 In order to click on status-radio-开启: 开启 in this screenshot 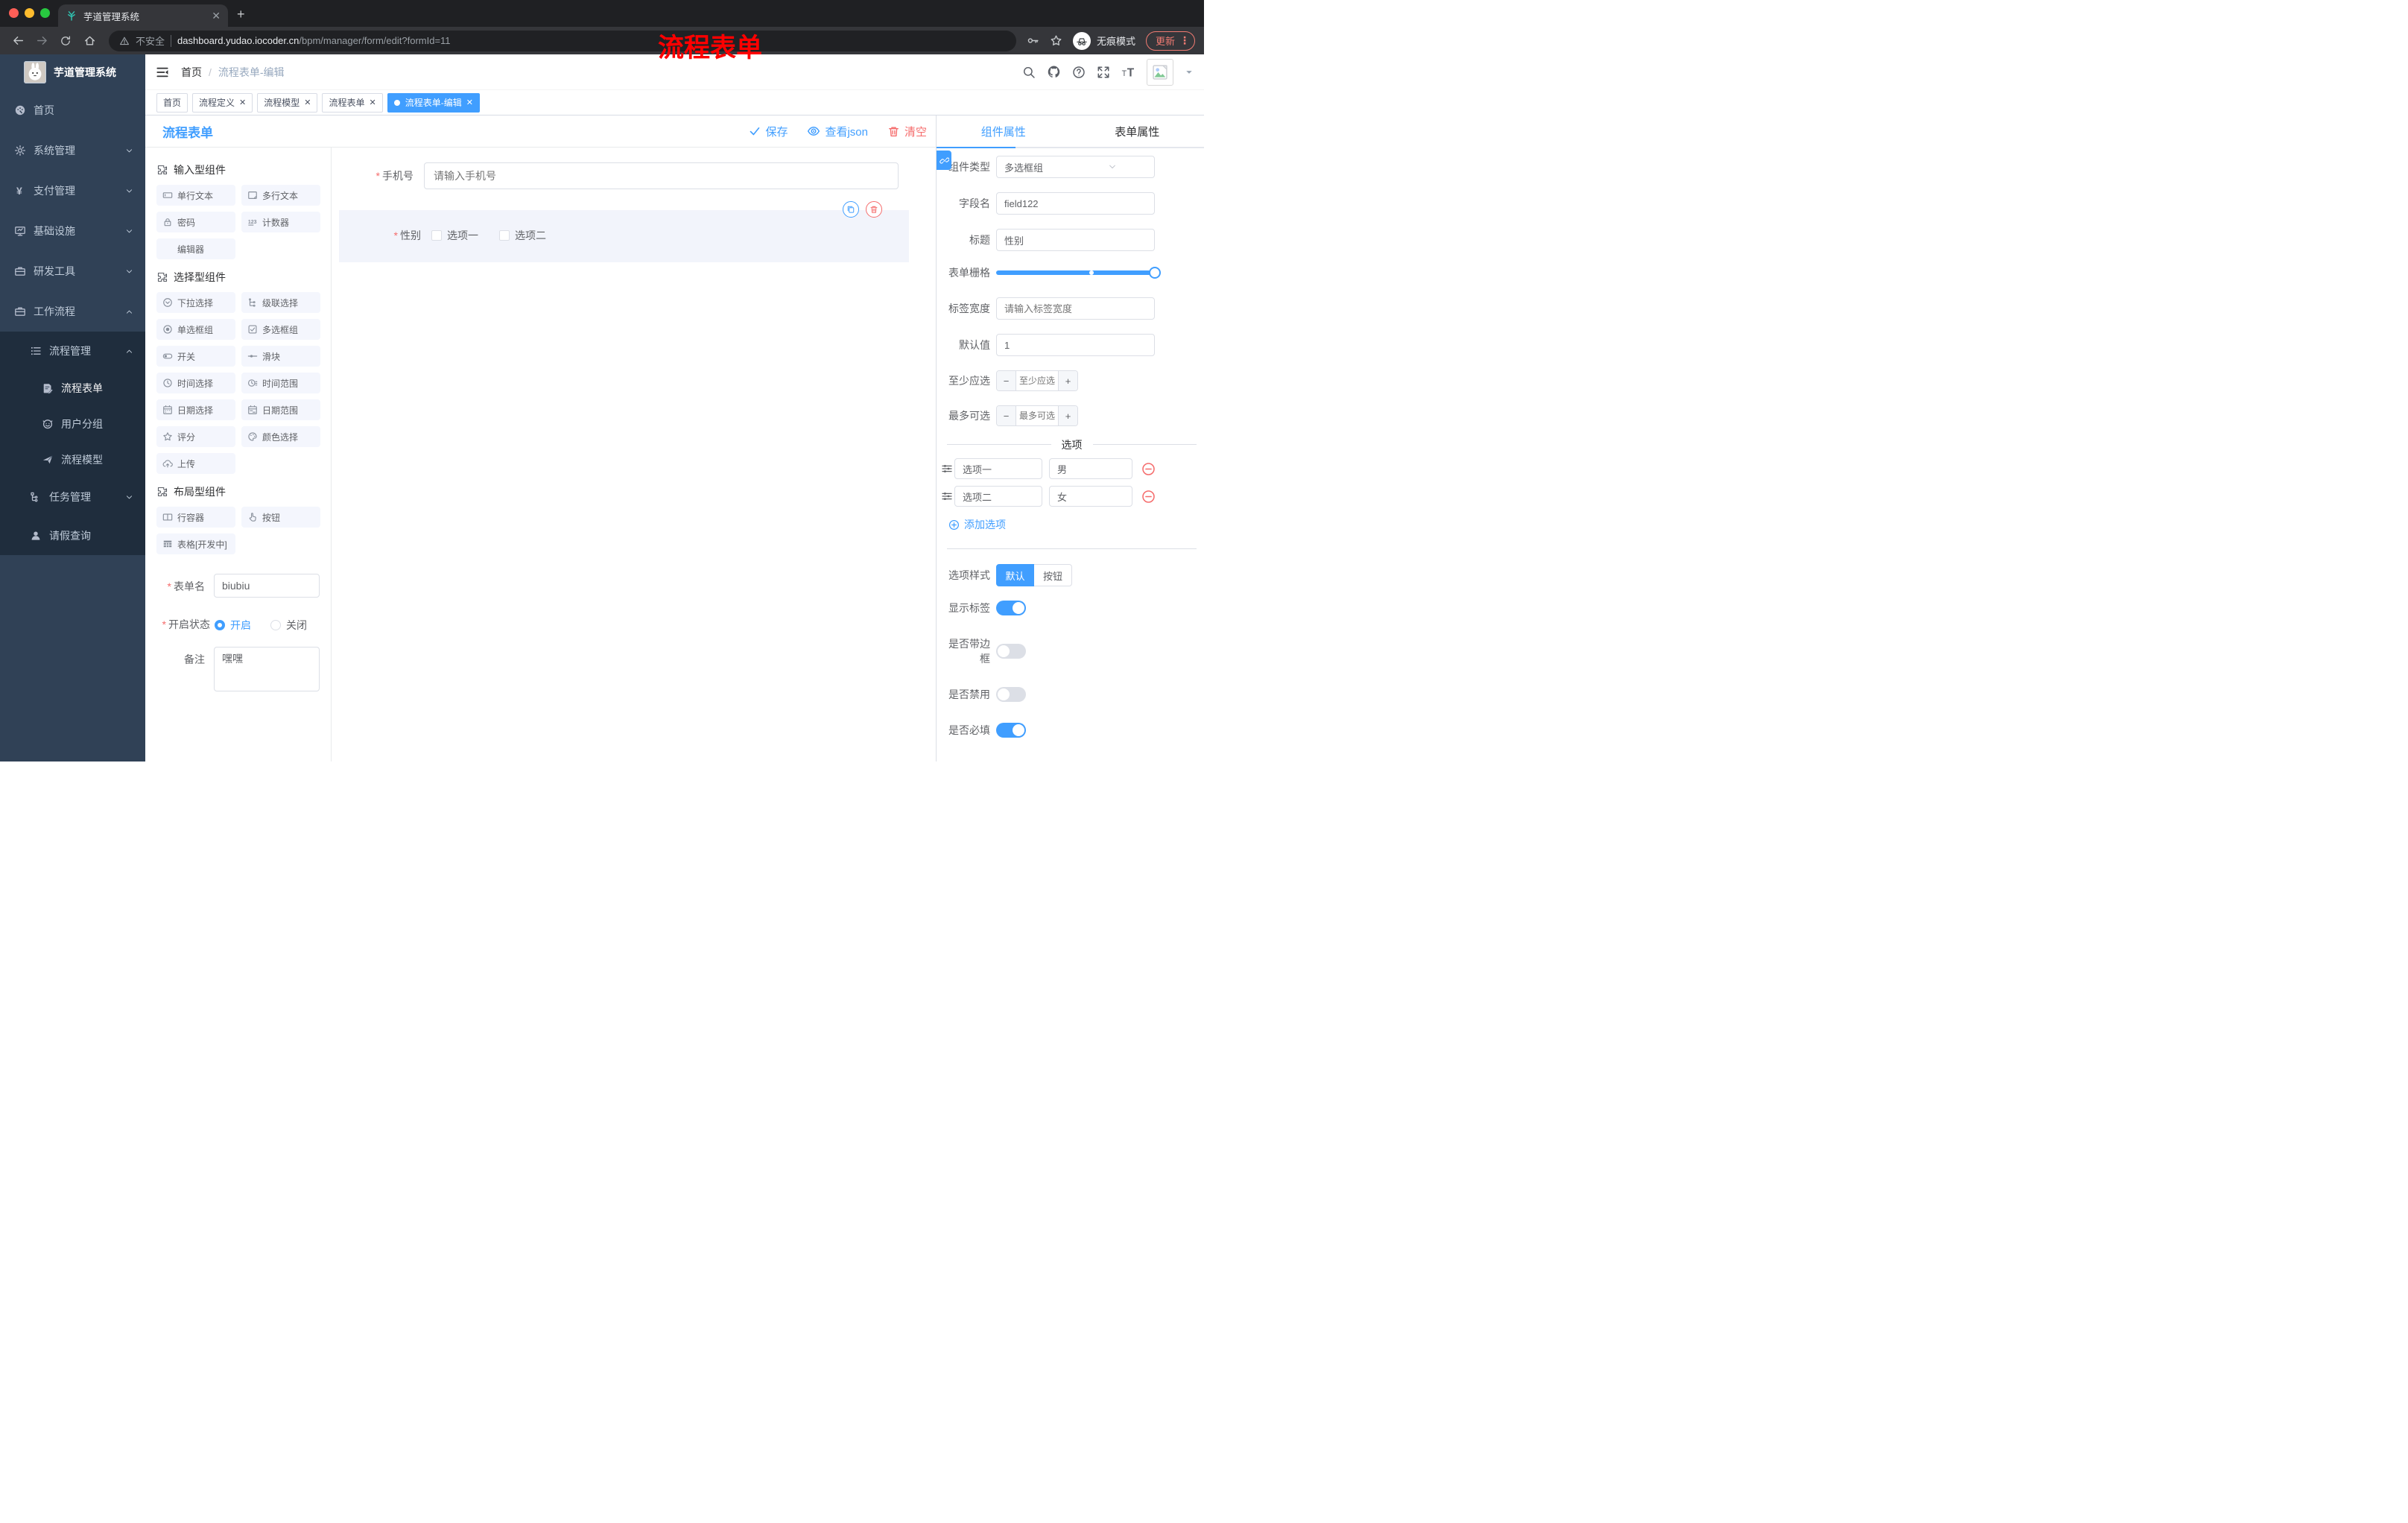, I will do `click(233, 625)`.